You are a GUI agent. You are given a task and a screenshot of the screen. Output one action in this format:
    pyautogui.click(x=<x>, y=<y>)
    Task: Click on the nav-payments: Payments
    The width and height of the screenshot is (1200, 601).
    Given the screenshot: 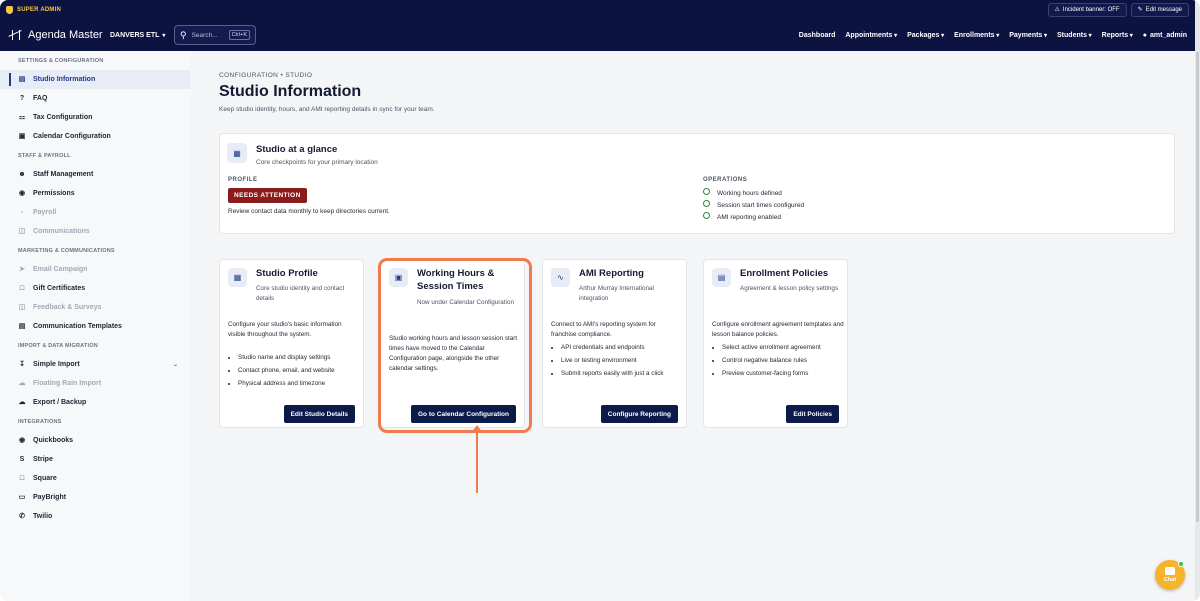 What is the action you would take?
    pyautogui.click(x=1028, y=35)
    